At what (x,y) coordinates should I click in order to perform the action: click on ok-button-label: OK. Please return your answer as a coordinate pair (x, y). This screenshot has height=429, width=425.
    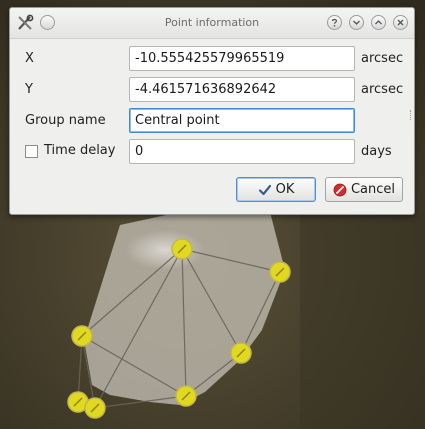
    Looking at the image, I should click on (285, 189).